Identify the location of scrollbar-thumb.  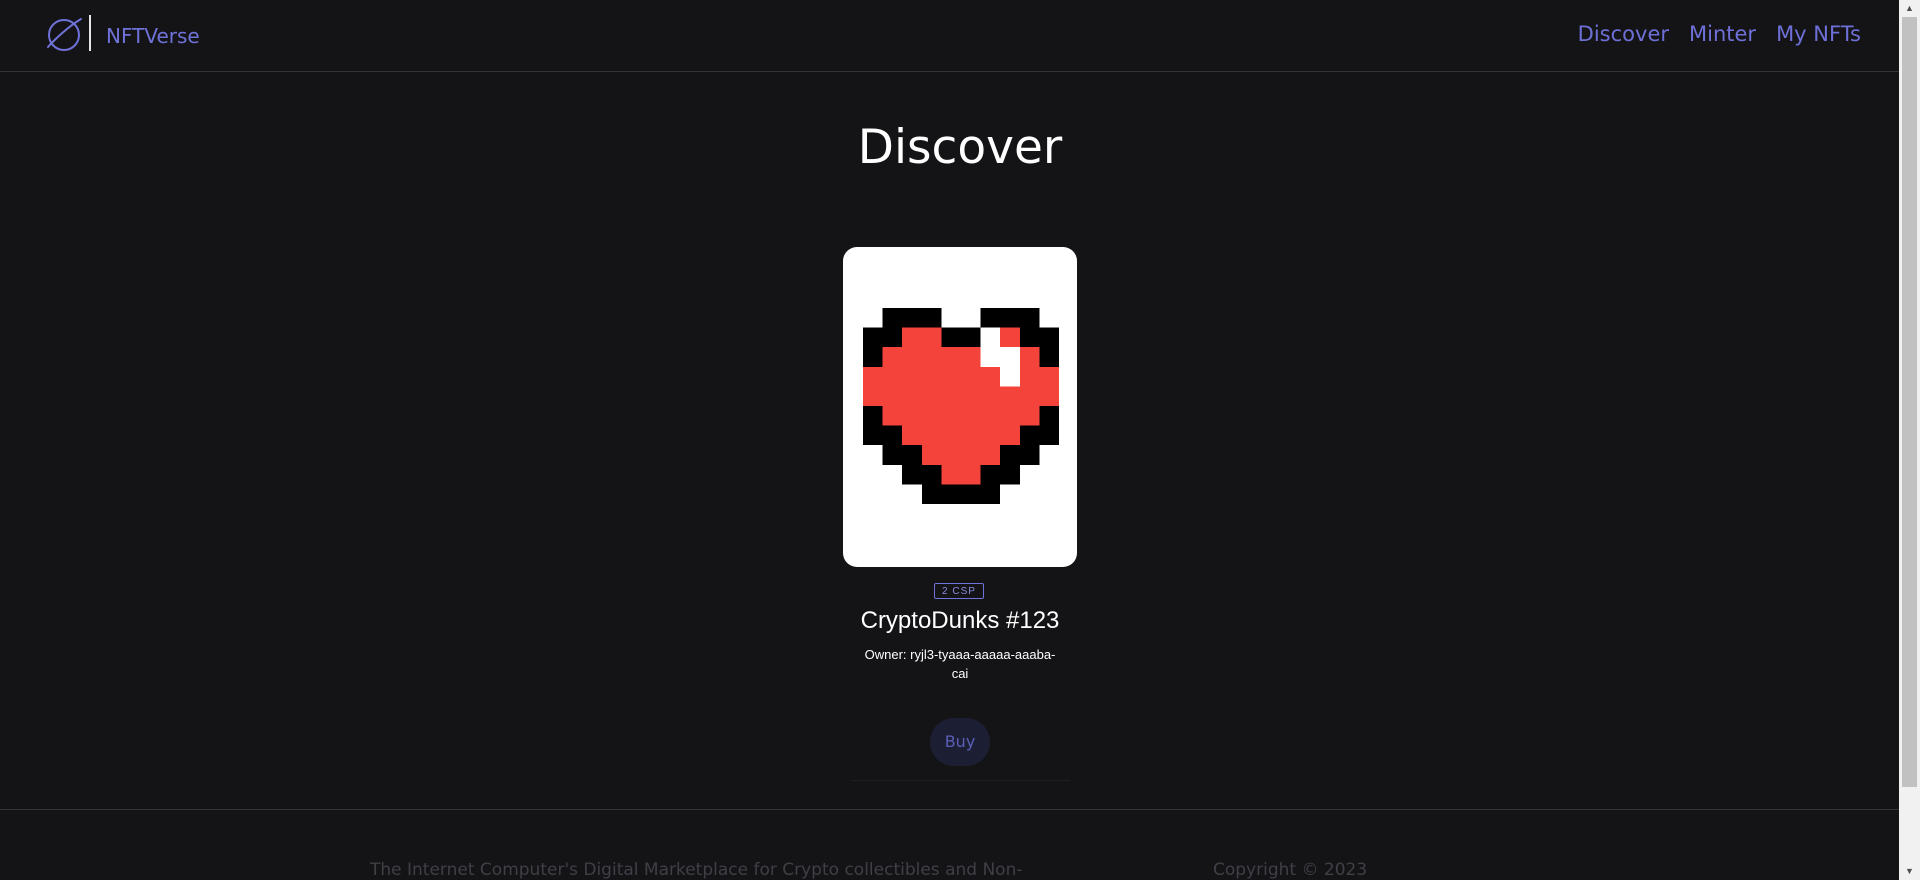
(1909, 402).